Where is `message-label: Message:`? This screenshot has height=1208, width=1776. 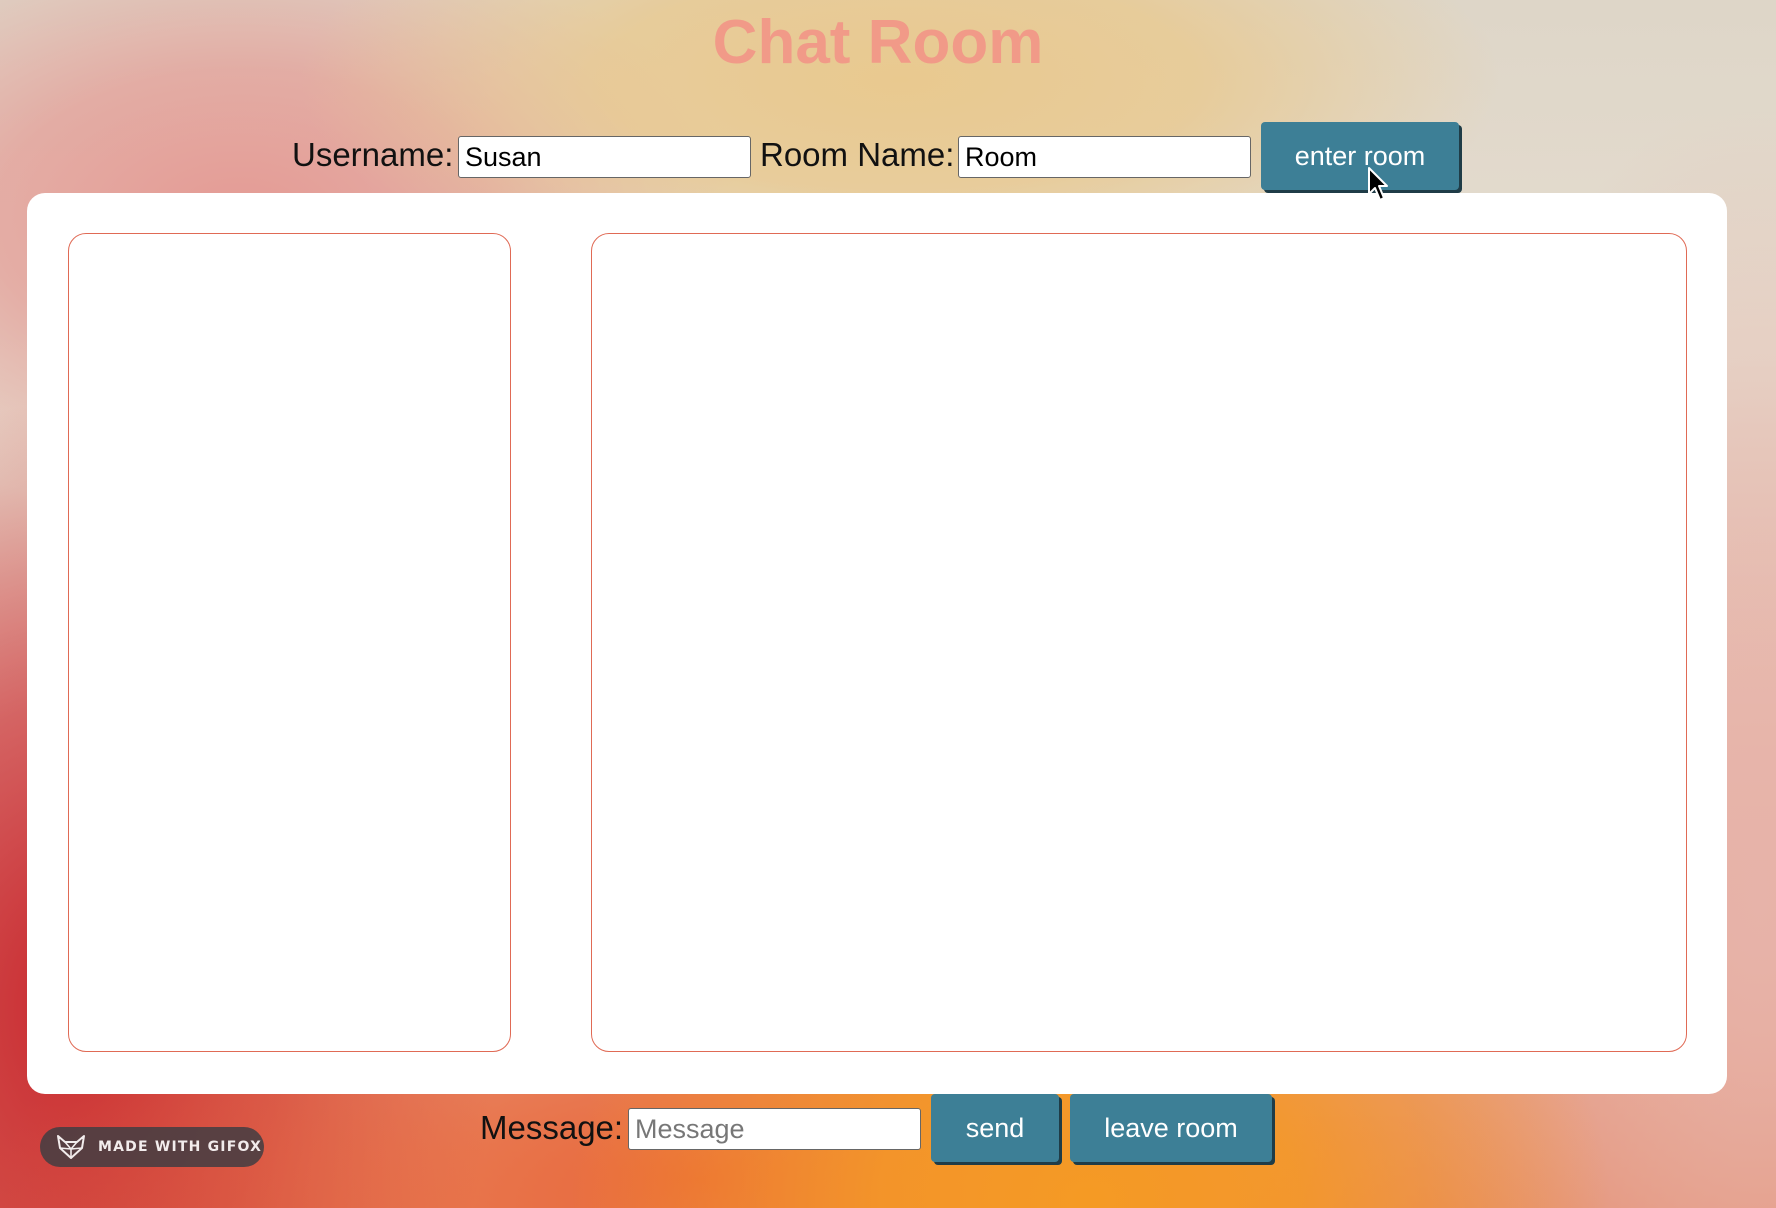 message-label: Message: is located at coordinates (552, 1127).